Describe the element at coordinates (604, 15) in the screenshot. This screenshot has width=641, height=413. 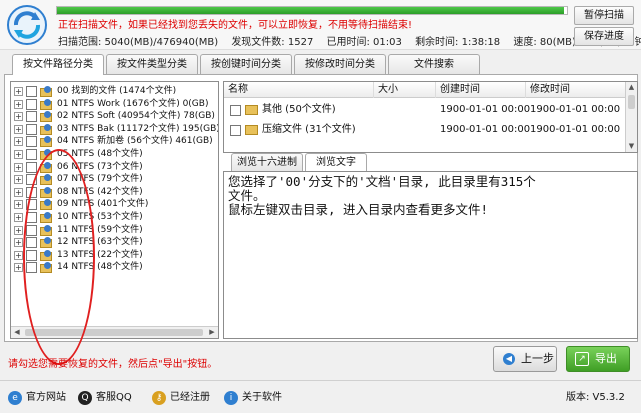
I see `pause-scan-button: 暂停扫描` at that location.